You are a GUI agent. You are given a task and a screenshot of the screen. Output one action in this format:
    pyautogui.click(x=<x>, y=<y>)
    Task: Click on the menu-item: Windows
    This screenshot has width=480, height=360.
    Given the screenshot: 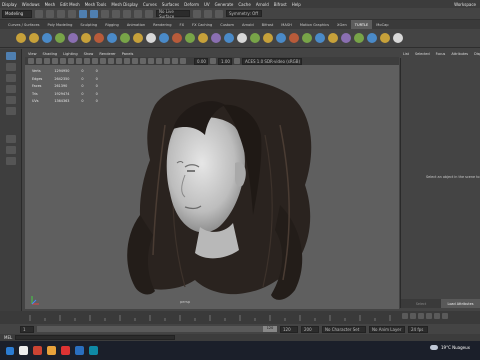 What is the action you would take?
    pyautogui.click(x=31, y=4)
    